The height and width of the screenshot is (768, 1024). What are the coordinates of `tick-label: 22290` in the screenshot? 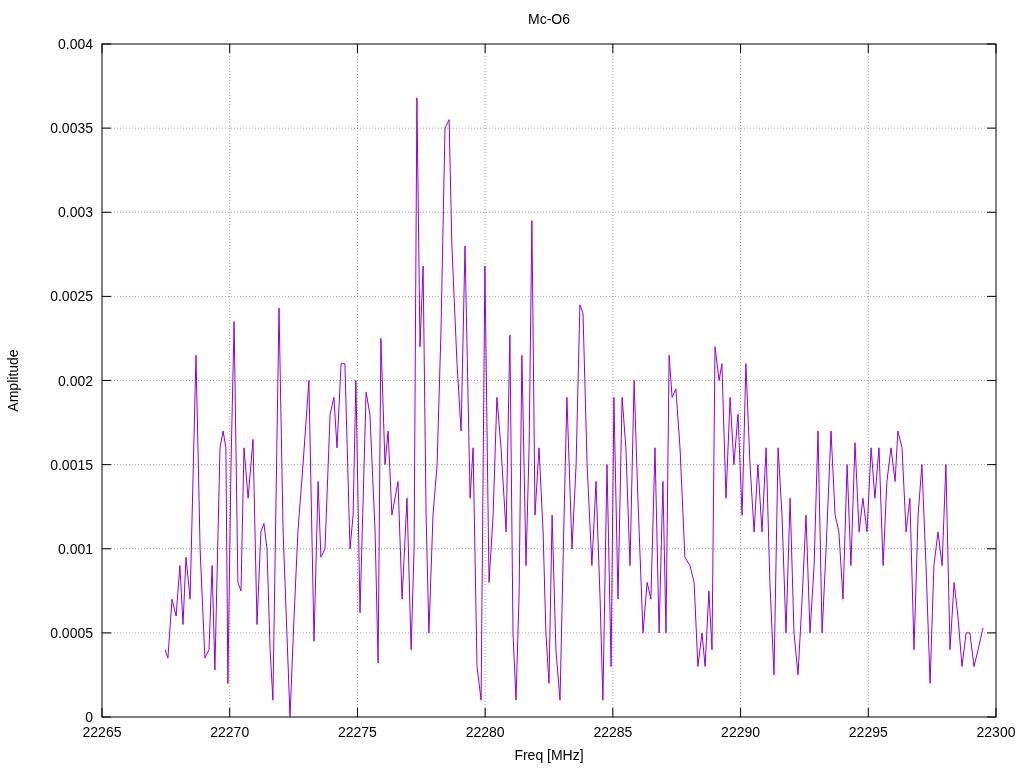 It's located at (741, 732).